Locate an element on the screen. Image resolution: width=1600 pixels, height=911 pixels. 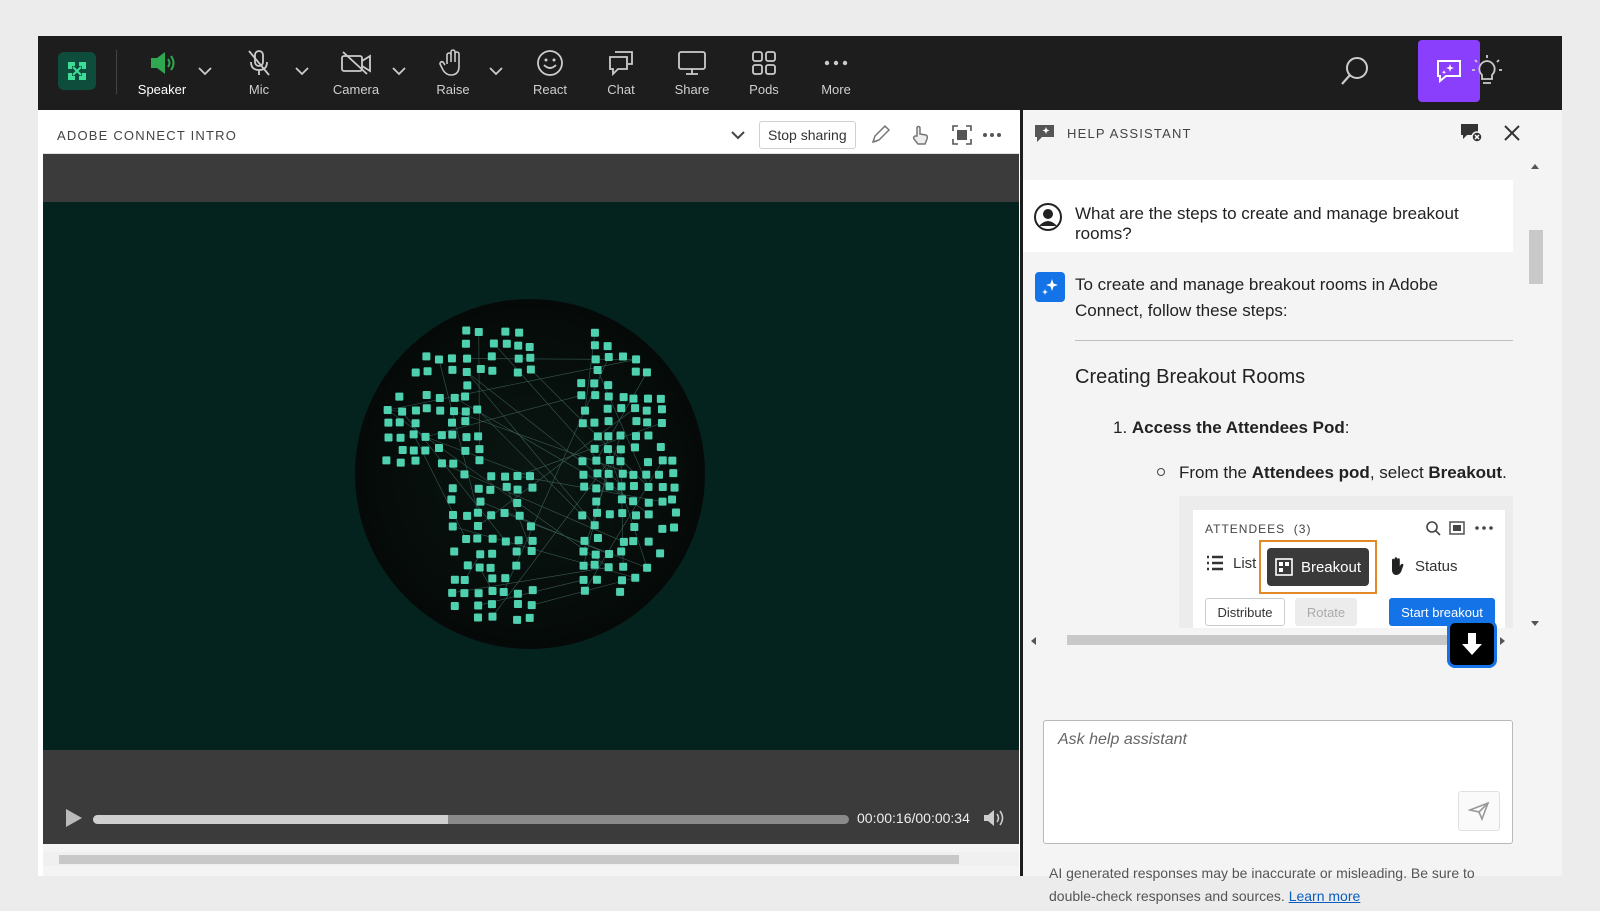
scroll-up-arrow-icon is located at coordinates (1535, 166).